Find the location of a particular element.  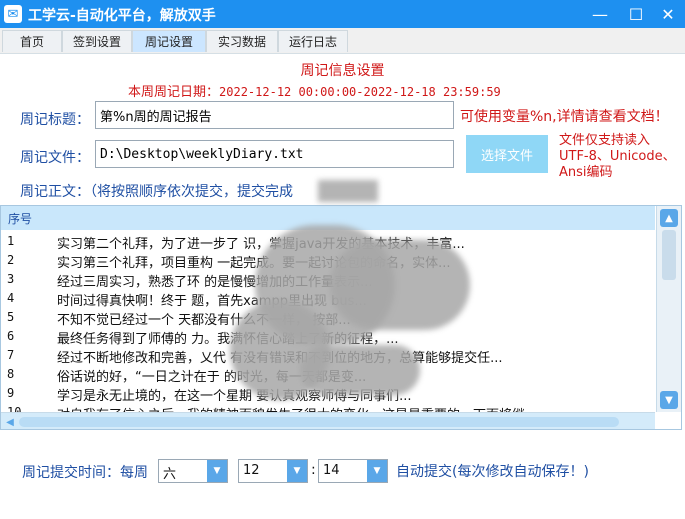

row-number: 2 is located at coordinates (11, 260).